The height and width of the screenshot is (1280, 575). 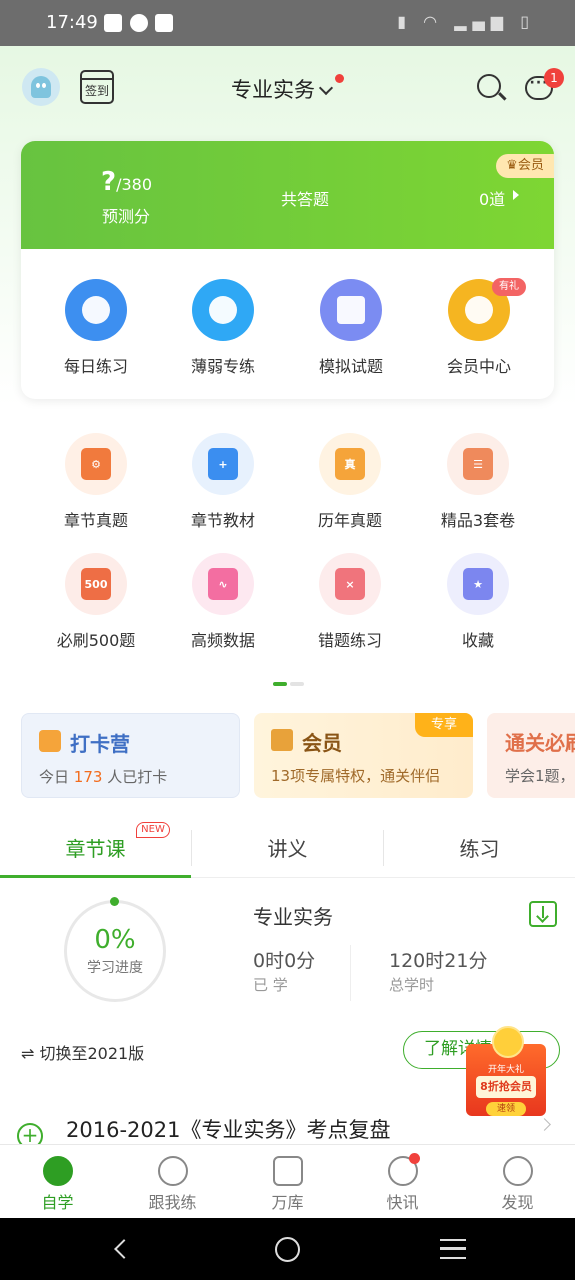 What do you see at coordinates (499, 198) in the screenshot?
I see `answer-count: 0道` at bounding box center [499, 198].